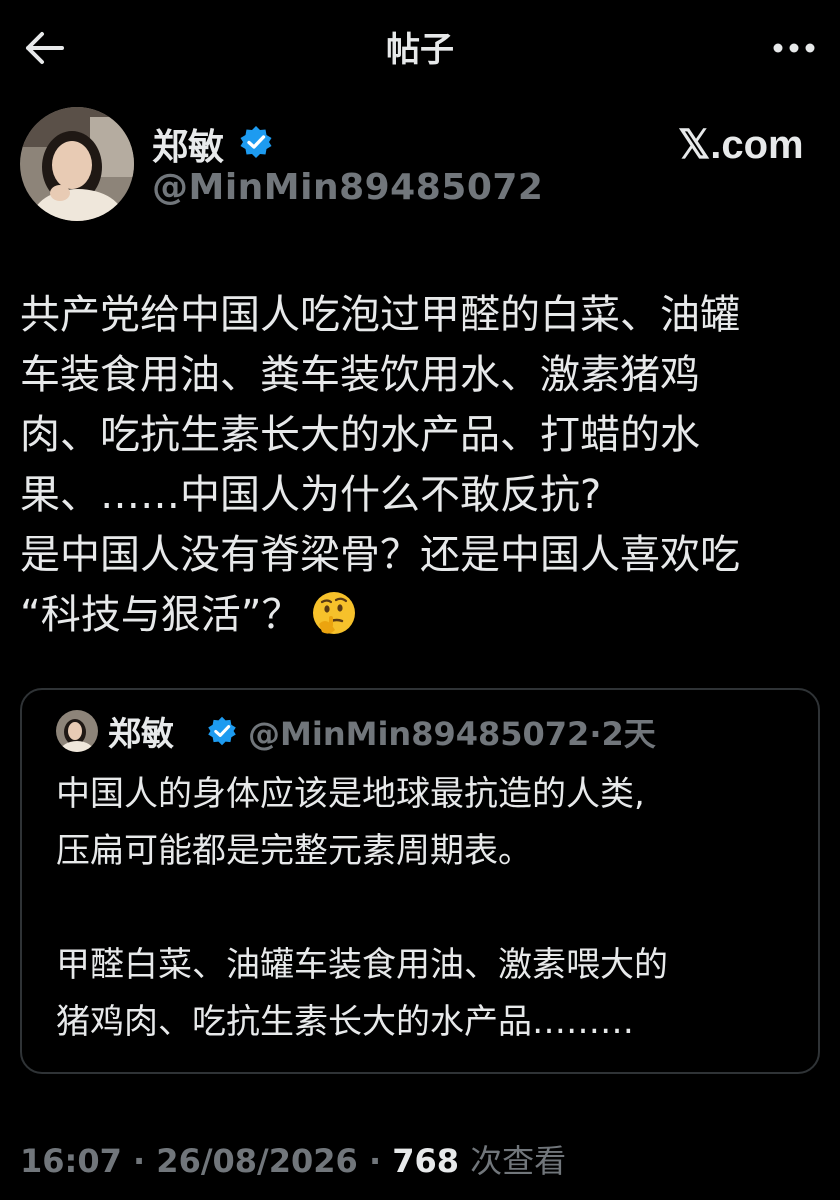 The width and height of the screenshot is (840, 1200). Describe the element at coordinates (256, 142) in the screenshot. I see `verified-badge-icon` at that location.